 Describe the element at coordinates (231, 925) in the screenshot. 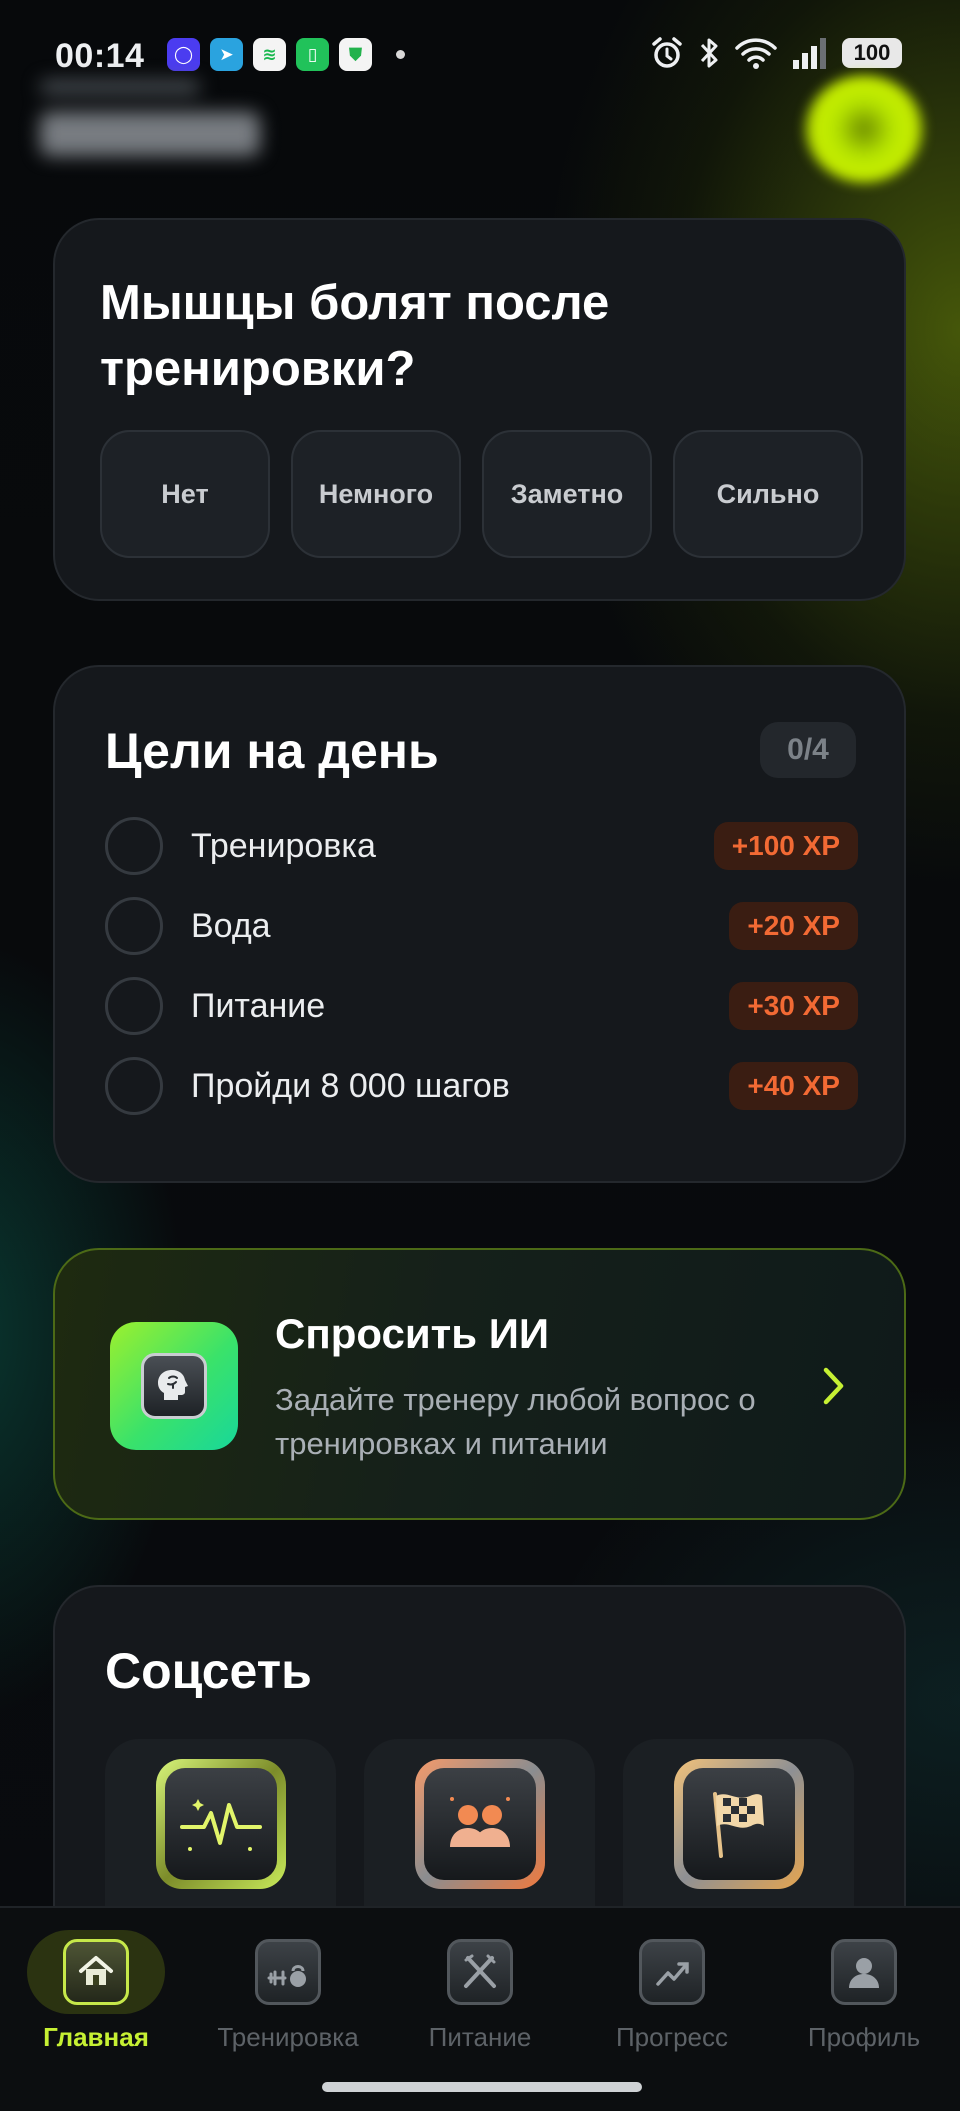

I see `goal-label: Вода` at that location.